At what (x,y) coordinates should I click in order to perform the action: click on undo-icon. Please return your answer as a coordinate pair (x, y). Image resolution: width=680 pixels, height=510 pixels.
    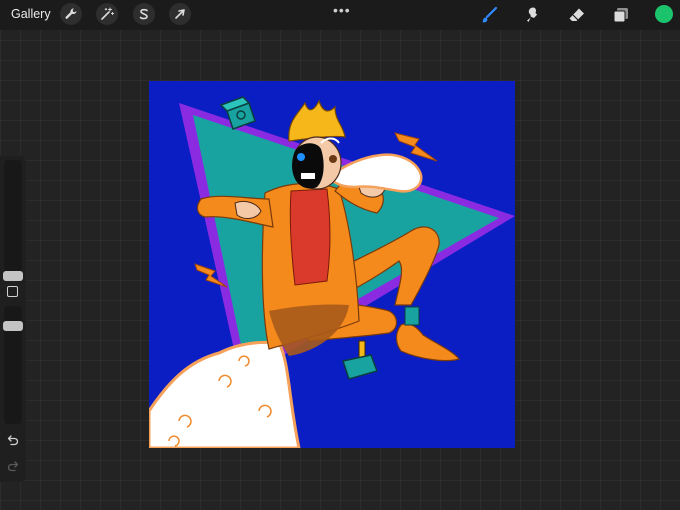
    Looking at the image, I should click on (13, 440).